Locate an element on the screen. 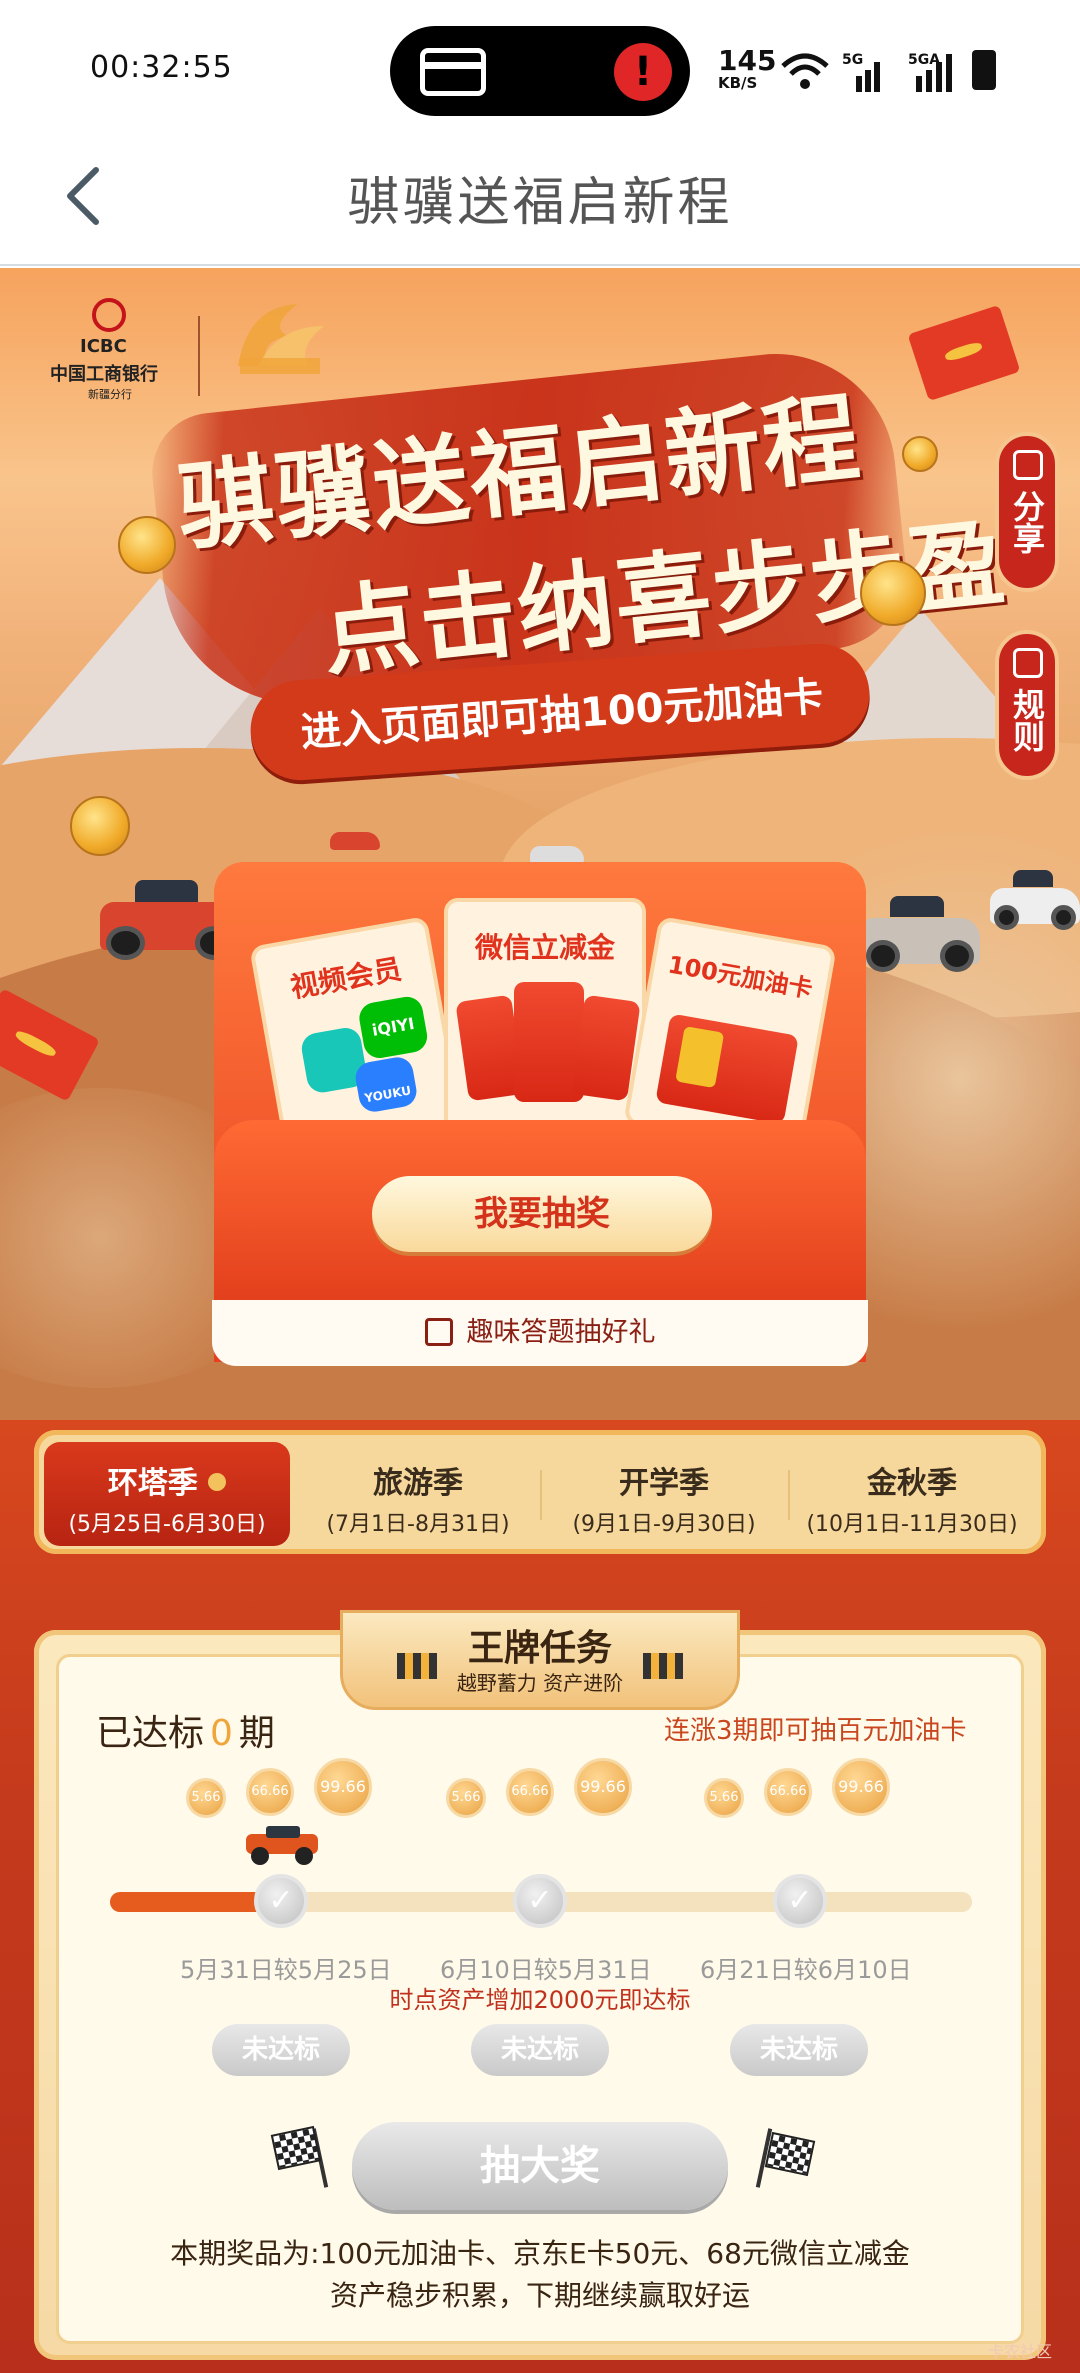 Image resolution: width=1080 pixels, height=2373 pixels. watermark: 卡农社区 is located at coordinates (1020, 2351).